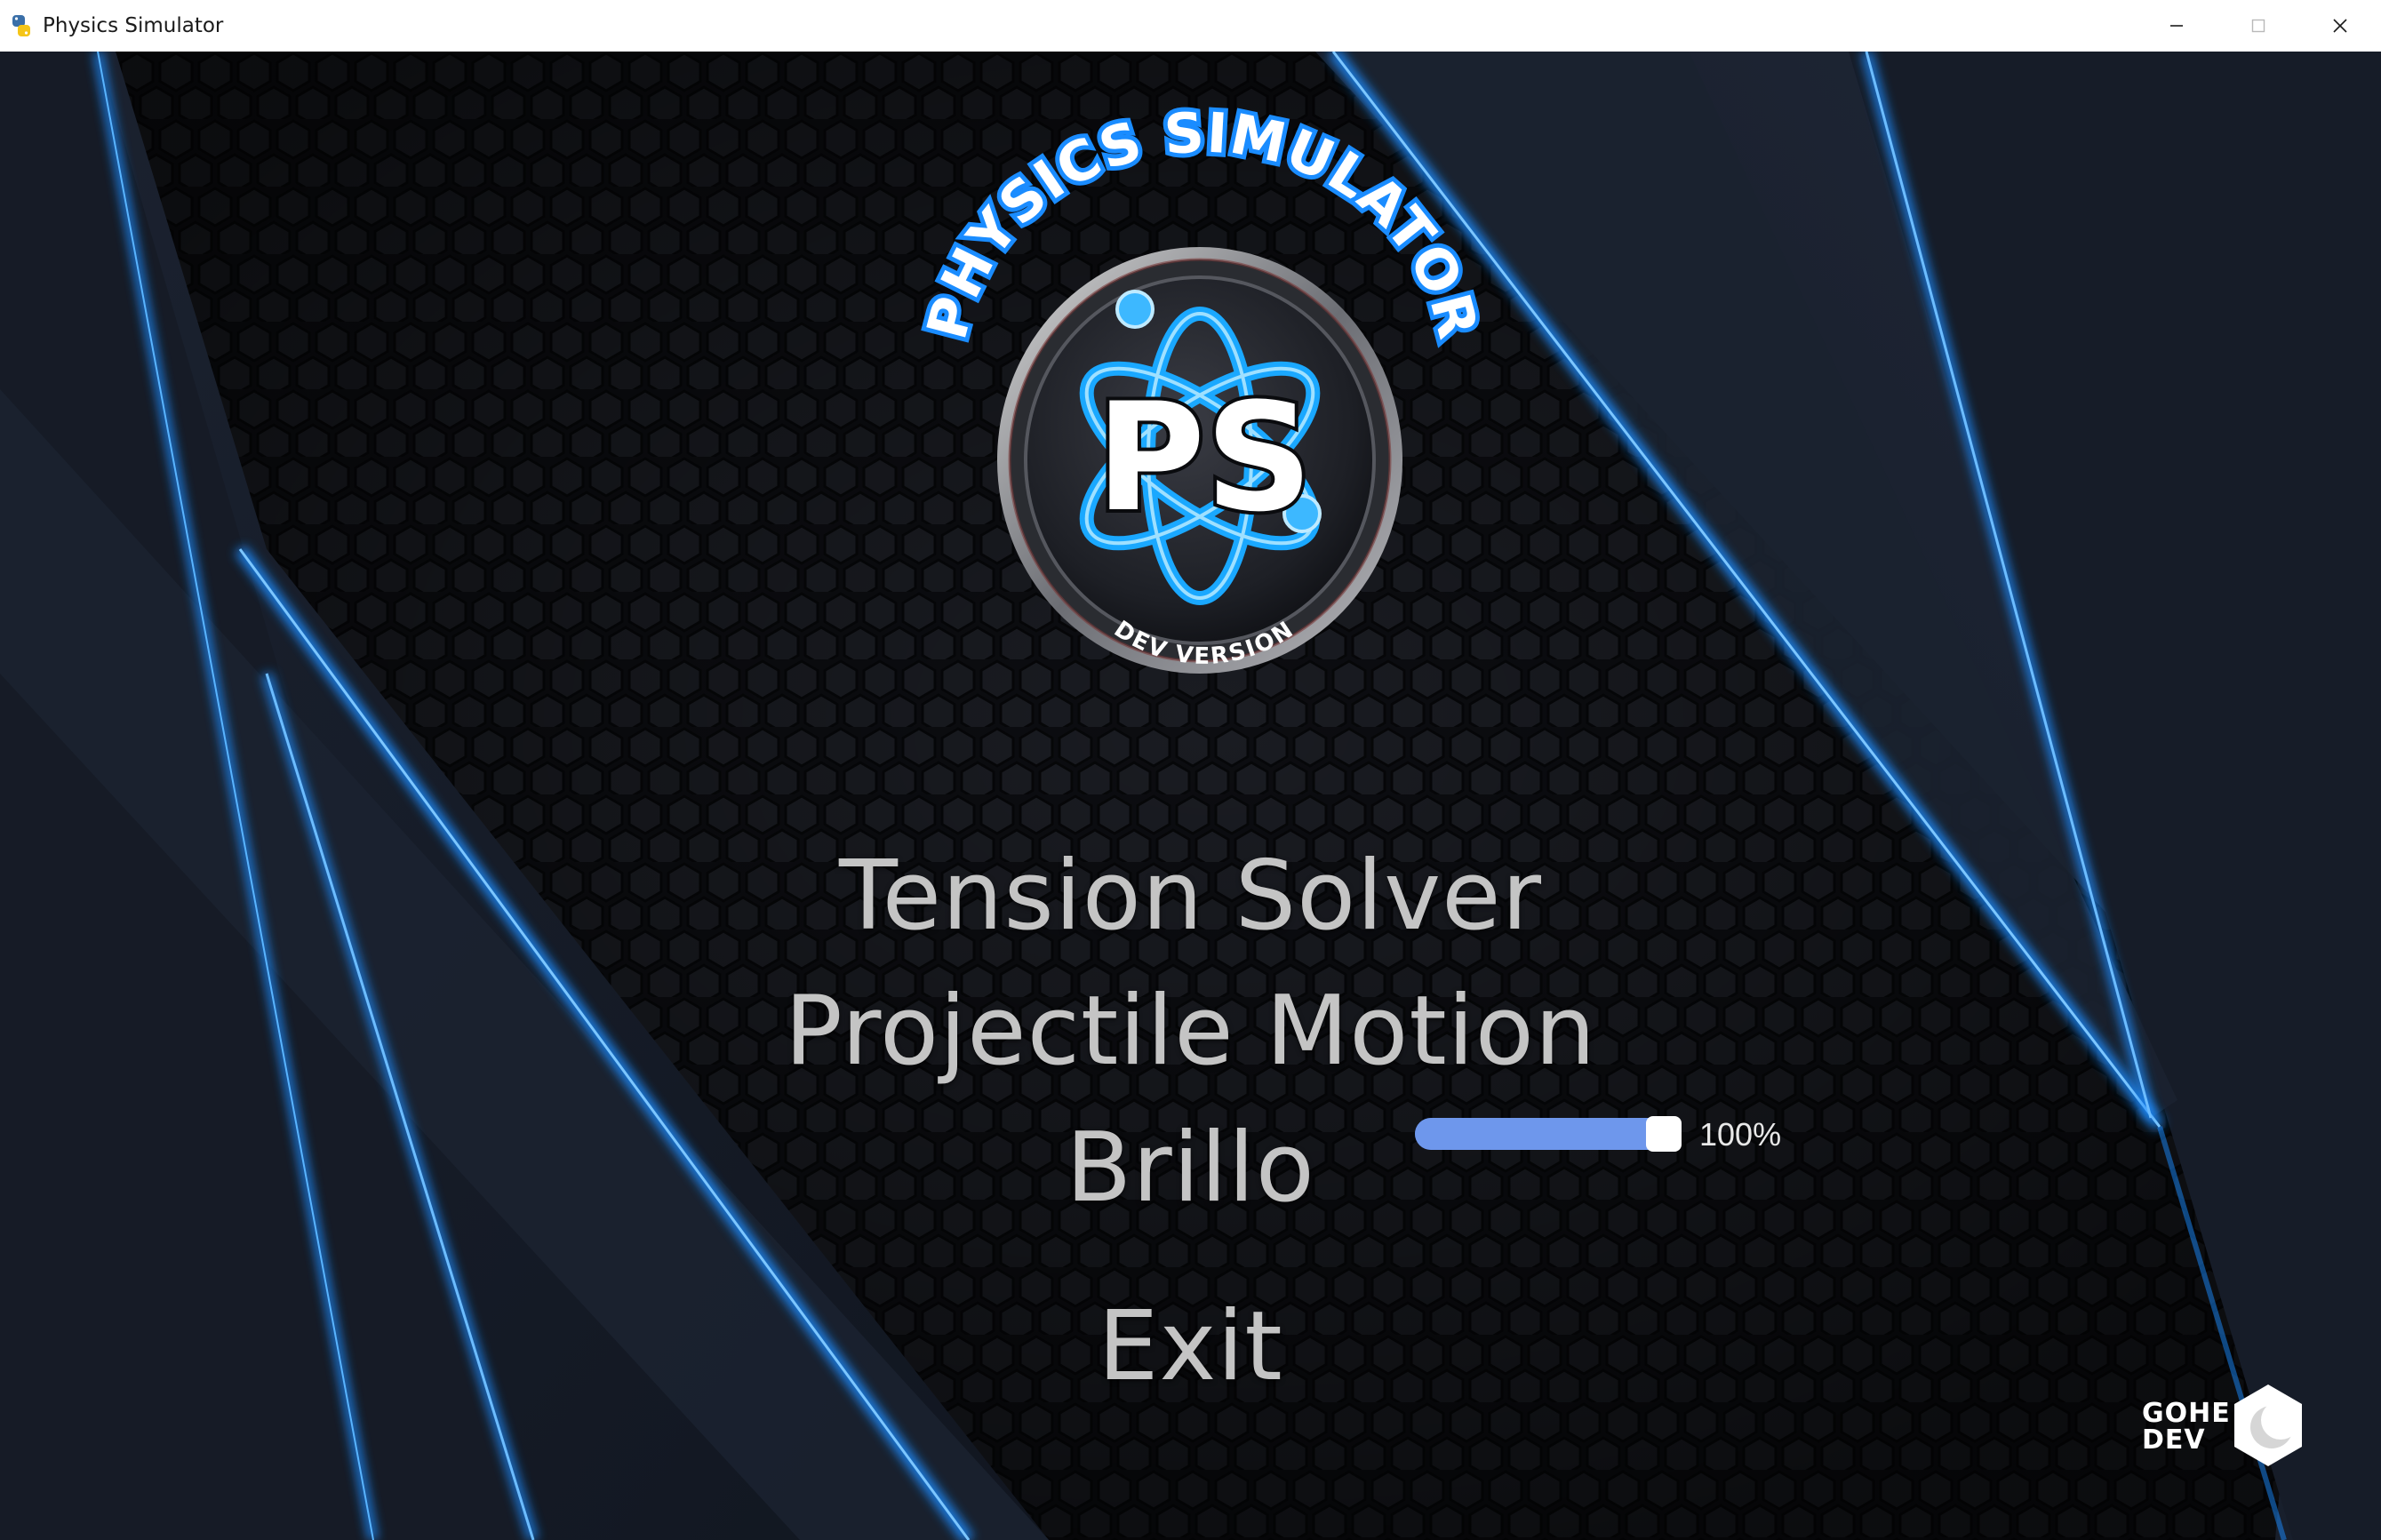  What do you see at coordinates (1190, 896) in the screenshot?
I see `menu-item-tension-solver: Tension Solver` at bounding box center [1190, 896].